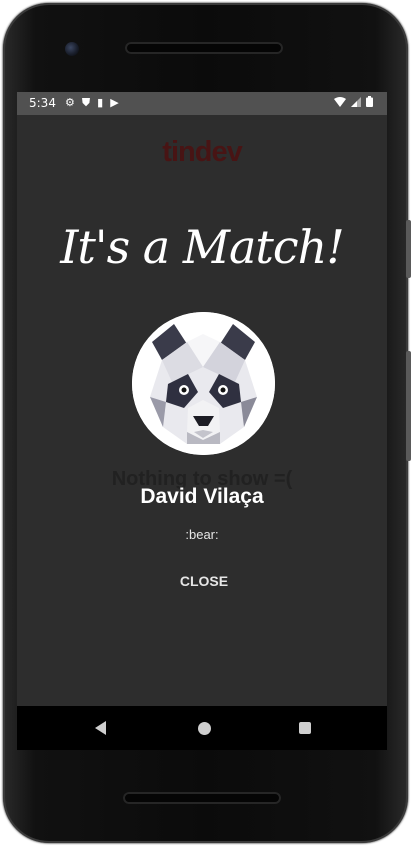 This screenshot has width=415, height=848. I want to click on system-icons, so click(353, 103).